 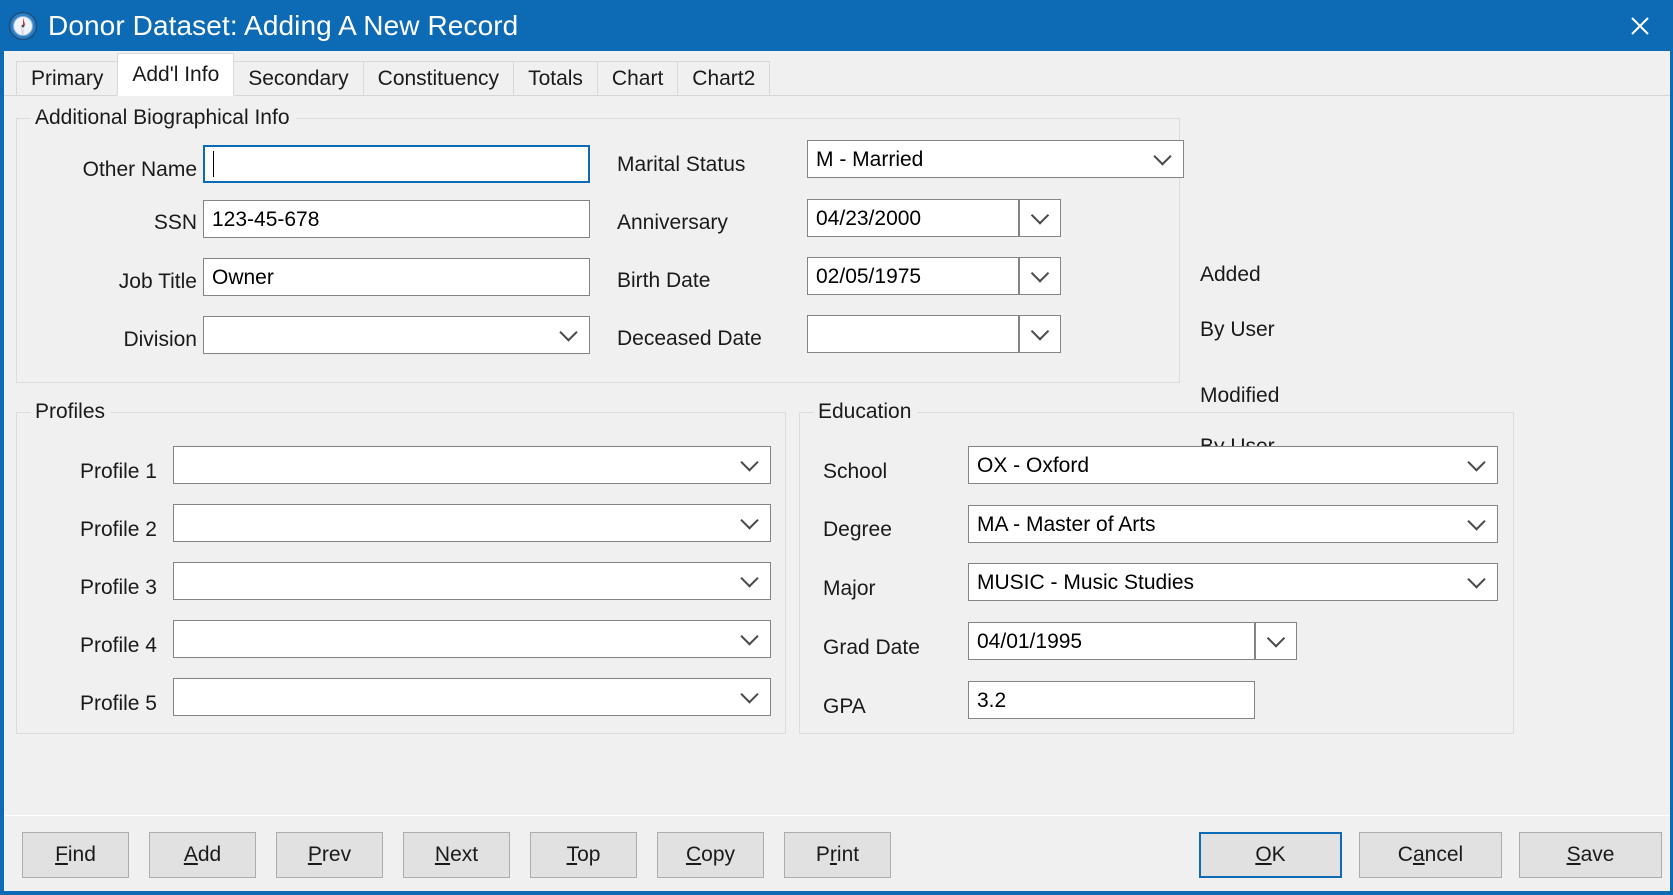 What do you see at coordinates (396, 219) in the screenshot?
I see `ssn-input: 123-45-678` at bounding box center [396, 219].